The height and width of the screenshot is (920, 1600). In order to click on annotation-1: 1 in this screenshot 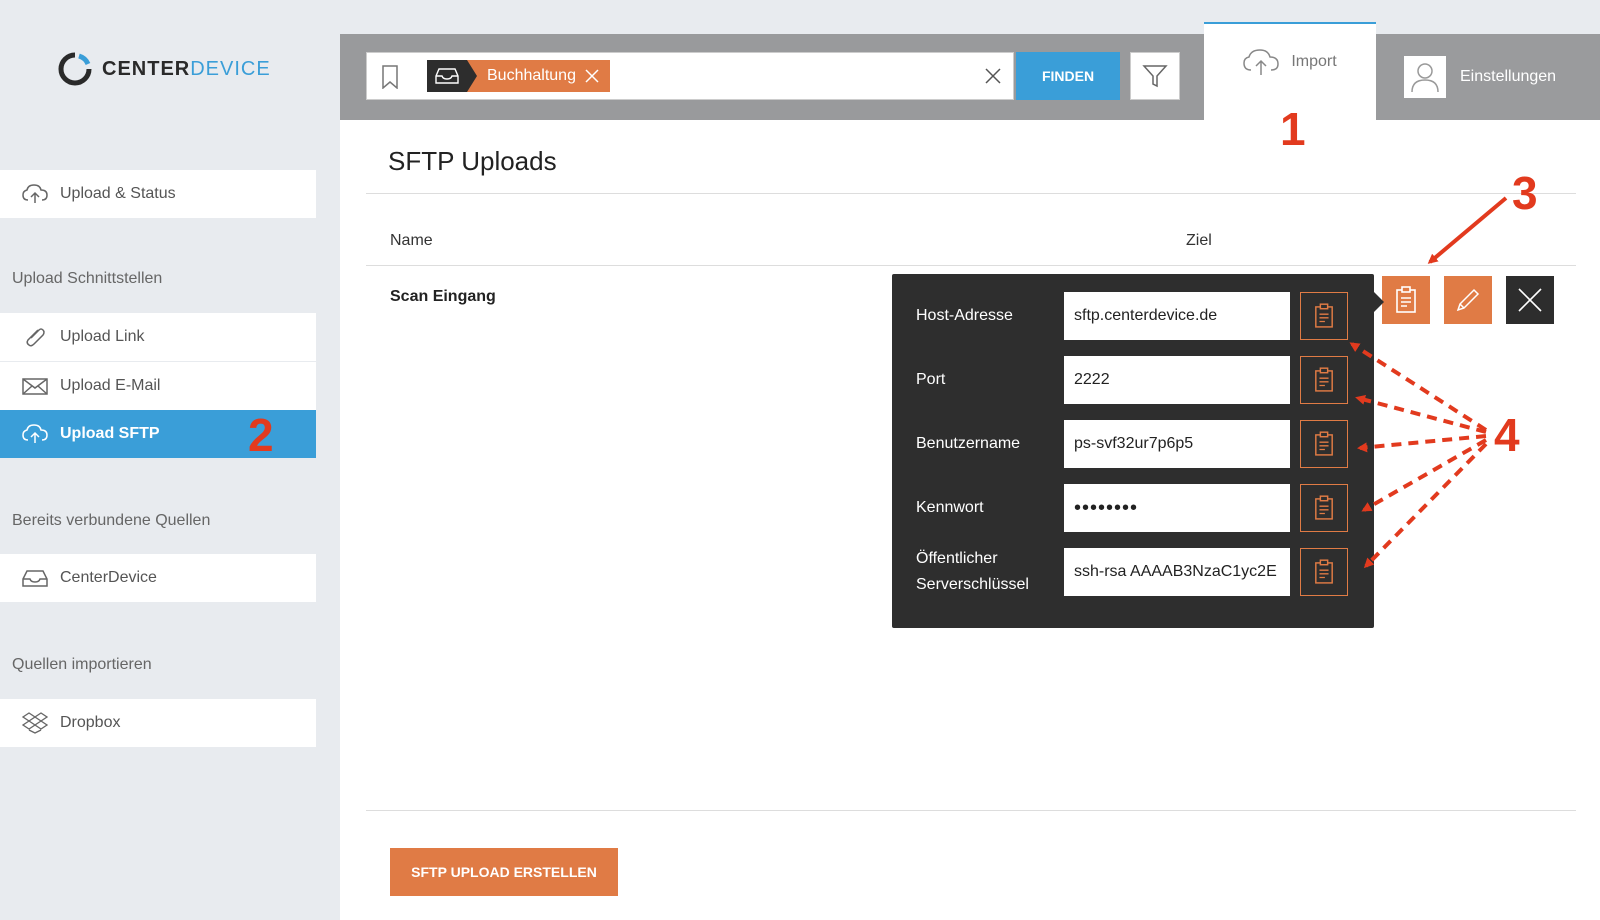, I will do `click(1293, 129)`.